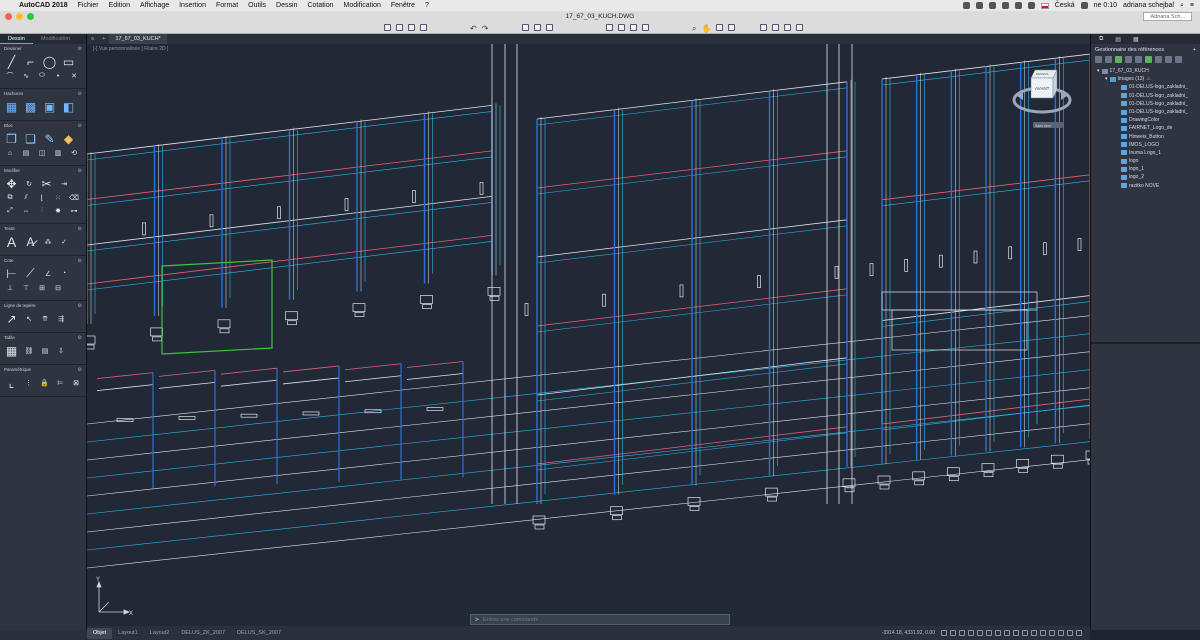  Describe the element at coordinates (49, 139) in the screenshot. I see `block-editor-icon: ✎` at that location.